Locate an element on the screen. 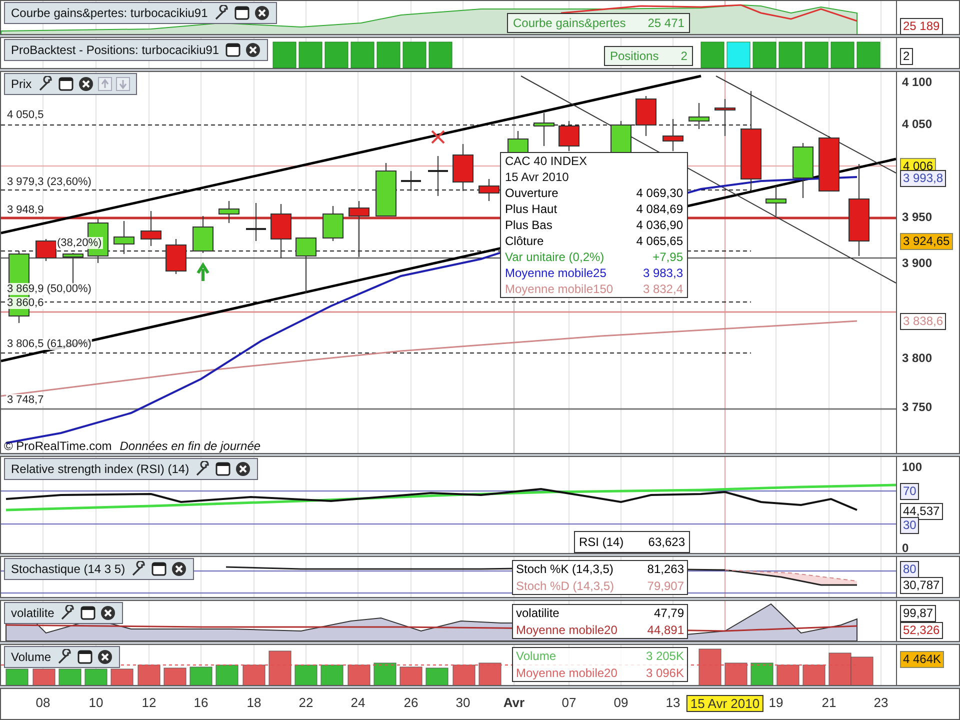 The image size is (960, 720). axis-label: 100 is located at coordinates (912, 467).